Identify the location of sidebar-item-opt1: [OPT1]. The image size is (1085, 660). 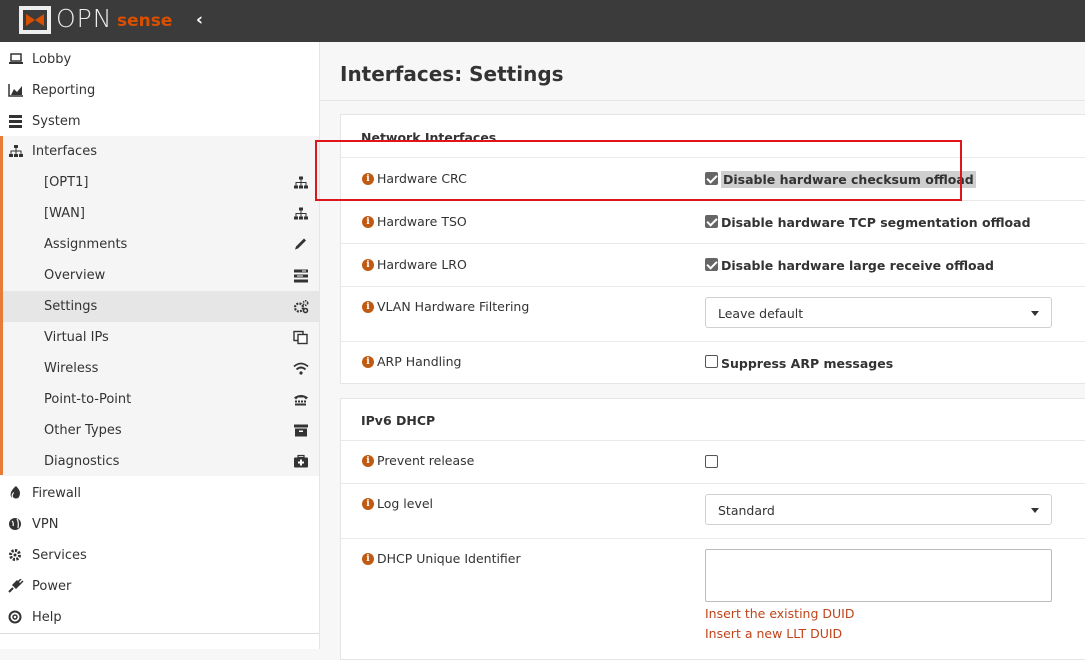
(159, 182).